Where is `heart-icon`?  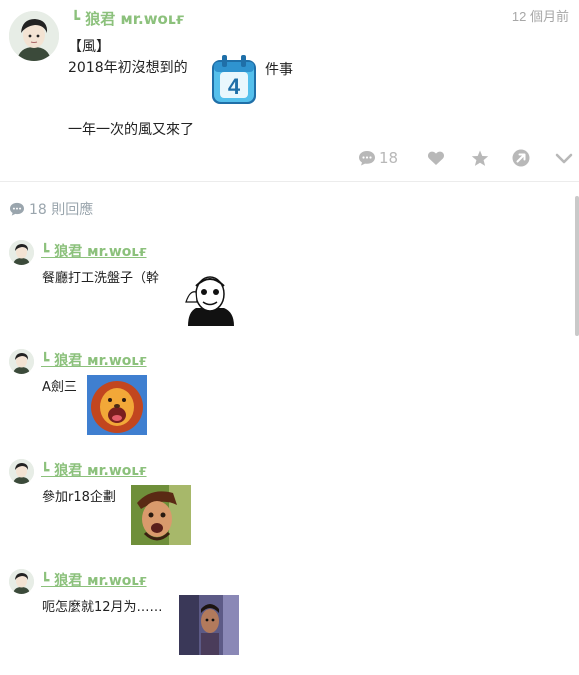
heart-icon is located at coordinates (436, 158).